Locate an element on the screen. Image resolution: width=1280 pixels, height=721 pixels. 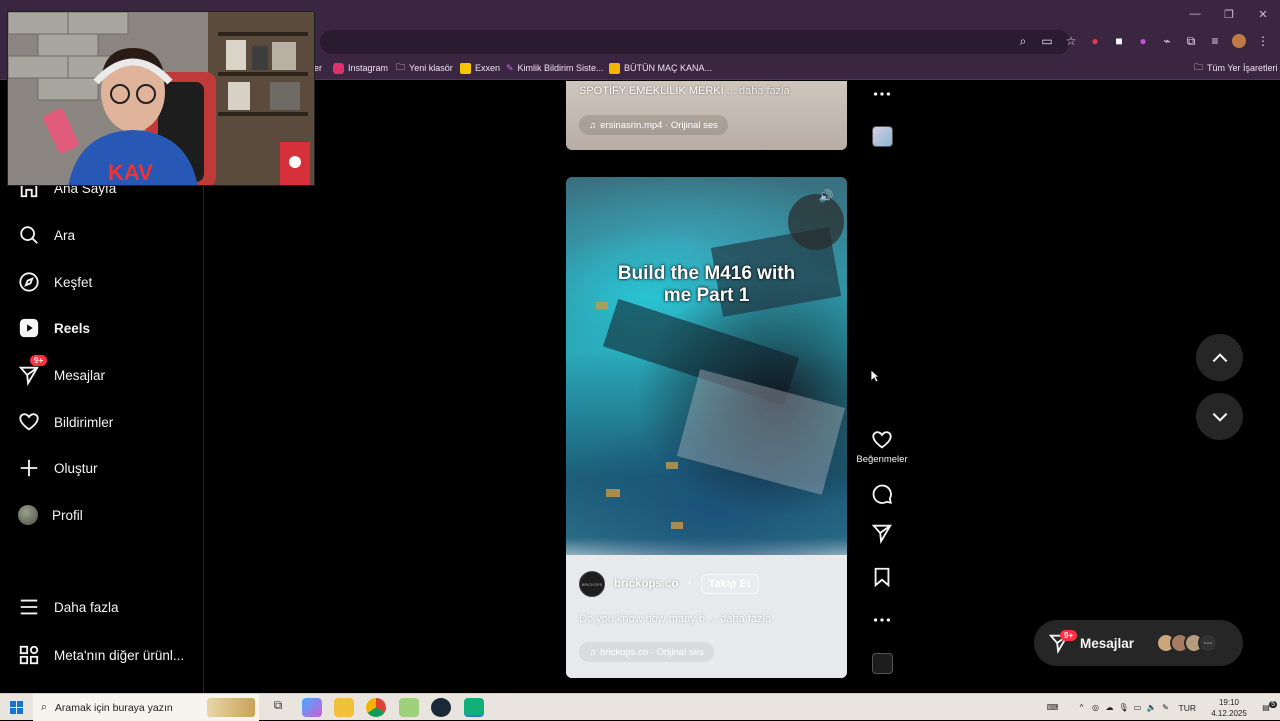
window-controls: — ❐ ✕ is located at coordinates (1229, 14).